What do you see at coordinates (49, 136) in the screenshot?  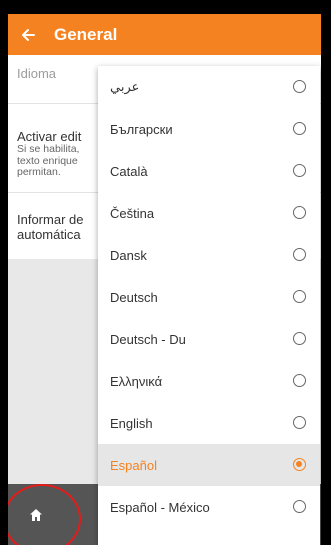 I see `setting-rich-text-label: Activar edit` at bounding box center [49, 136].